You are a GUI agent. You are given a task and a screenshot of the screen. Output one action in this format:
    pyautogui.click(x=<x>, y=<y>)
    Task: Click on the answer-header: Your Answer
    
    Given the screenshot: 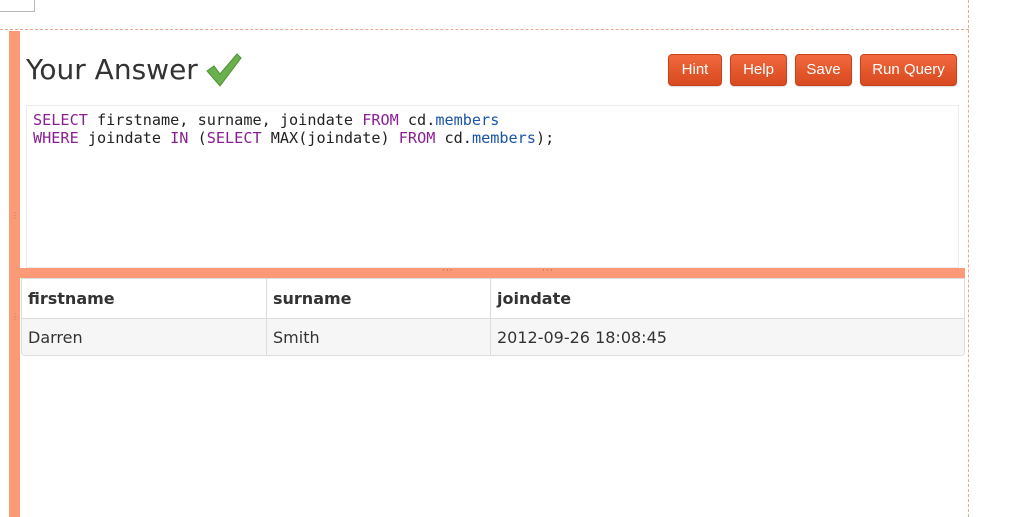 What is the action you would take?
    pyautogui.click(x=134, y=69)
    